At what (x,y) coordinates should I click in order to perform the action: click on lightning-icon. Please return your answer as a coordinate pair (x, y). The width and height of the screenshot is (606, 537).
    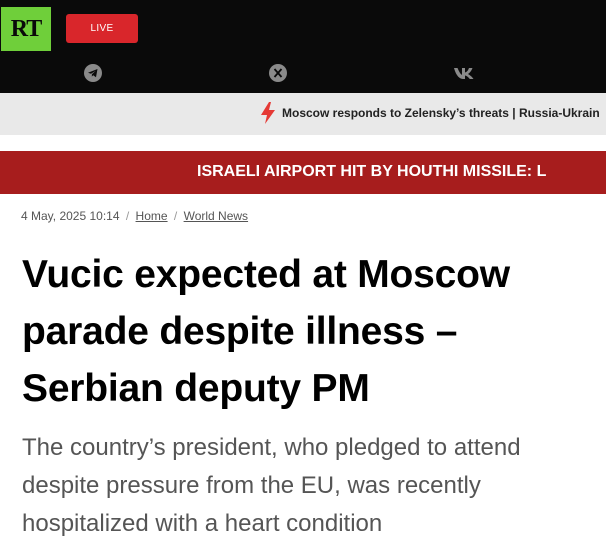
    Looking at the image, I should click on (268, 113).